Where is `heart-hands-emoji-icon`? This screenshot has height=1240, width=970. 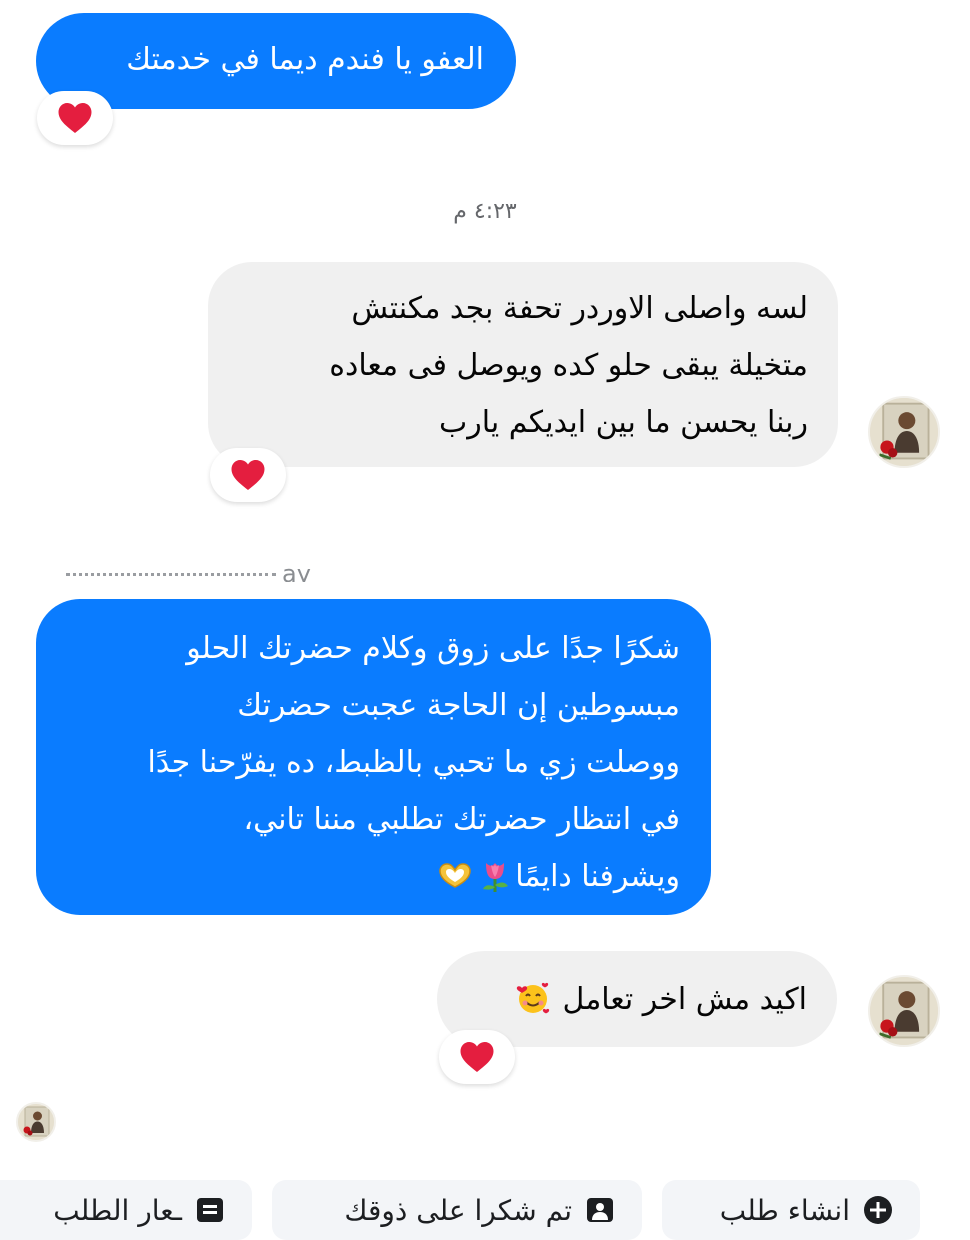
heart-hands-emoji-icon is located at coordinates (455, 875).